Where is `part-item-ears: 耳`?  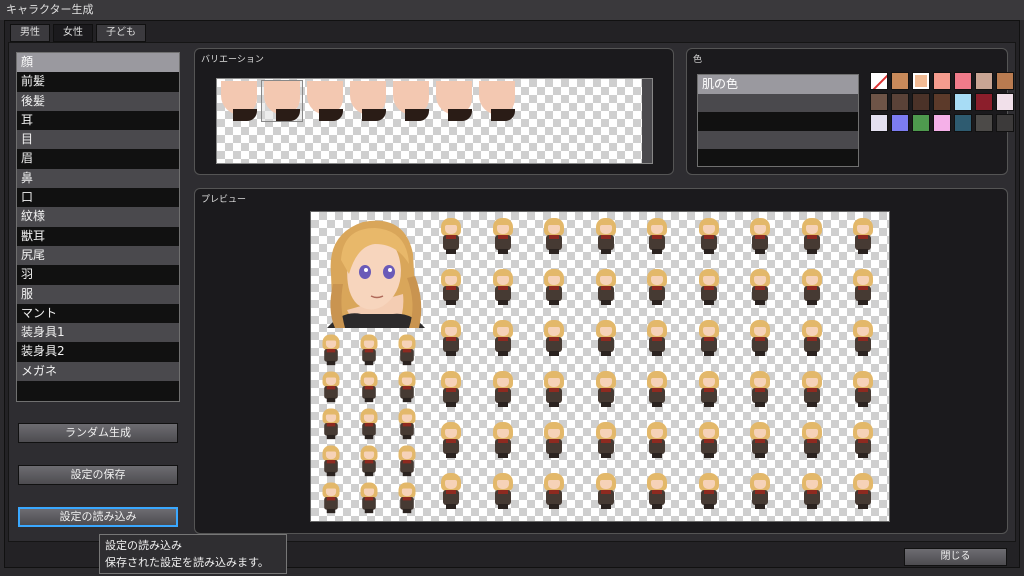 part-item-ears: 耳 is located at coordinates (98, 120).